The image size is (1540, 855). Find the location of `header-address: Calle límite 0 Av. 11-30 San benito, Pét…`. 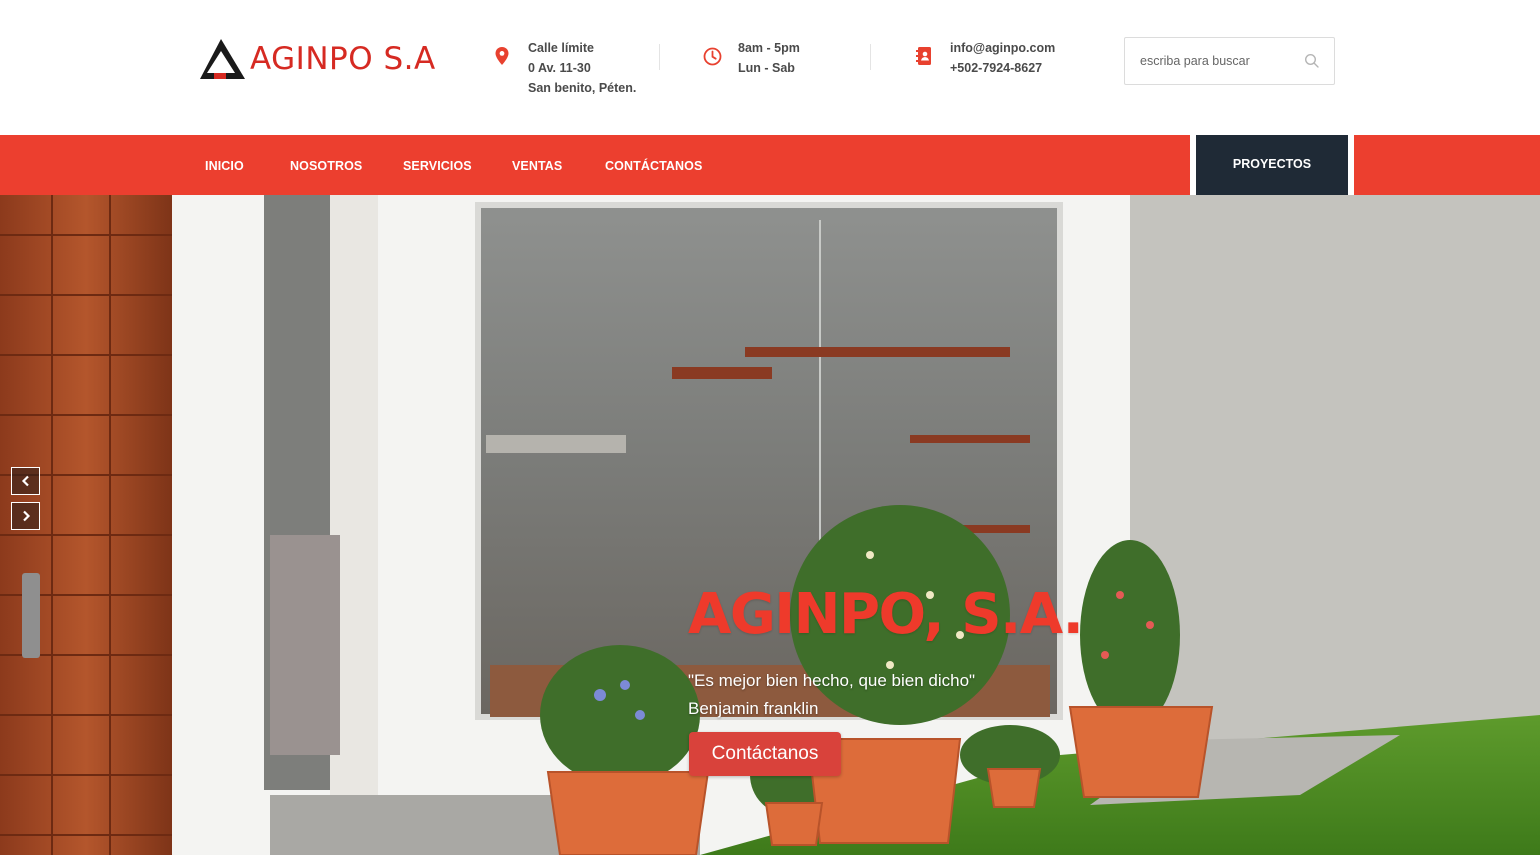

header-address: Calle límite 0 Av. 11-30 San benito, Pét… is located at coordinates (564, 68).